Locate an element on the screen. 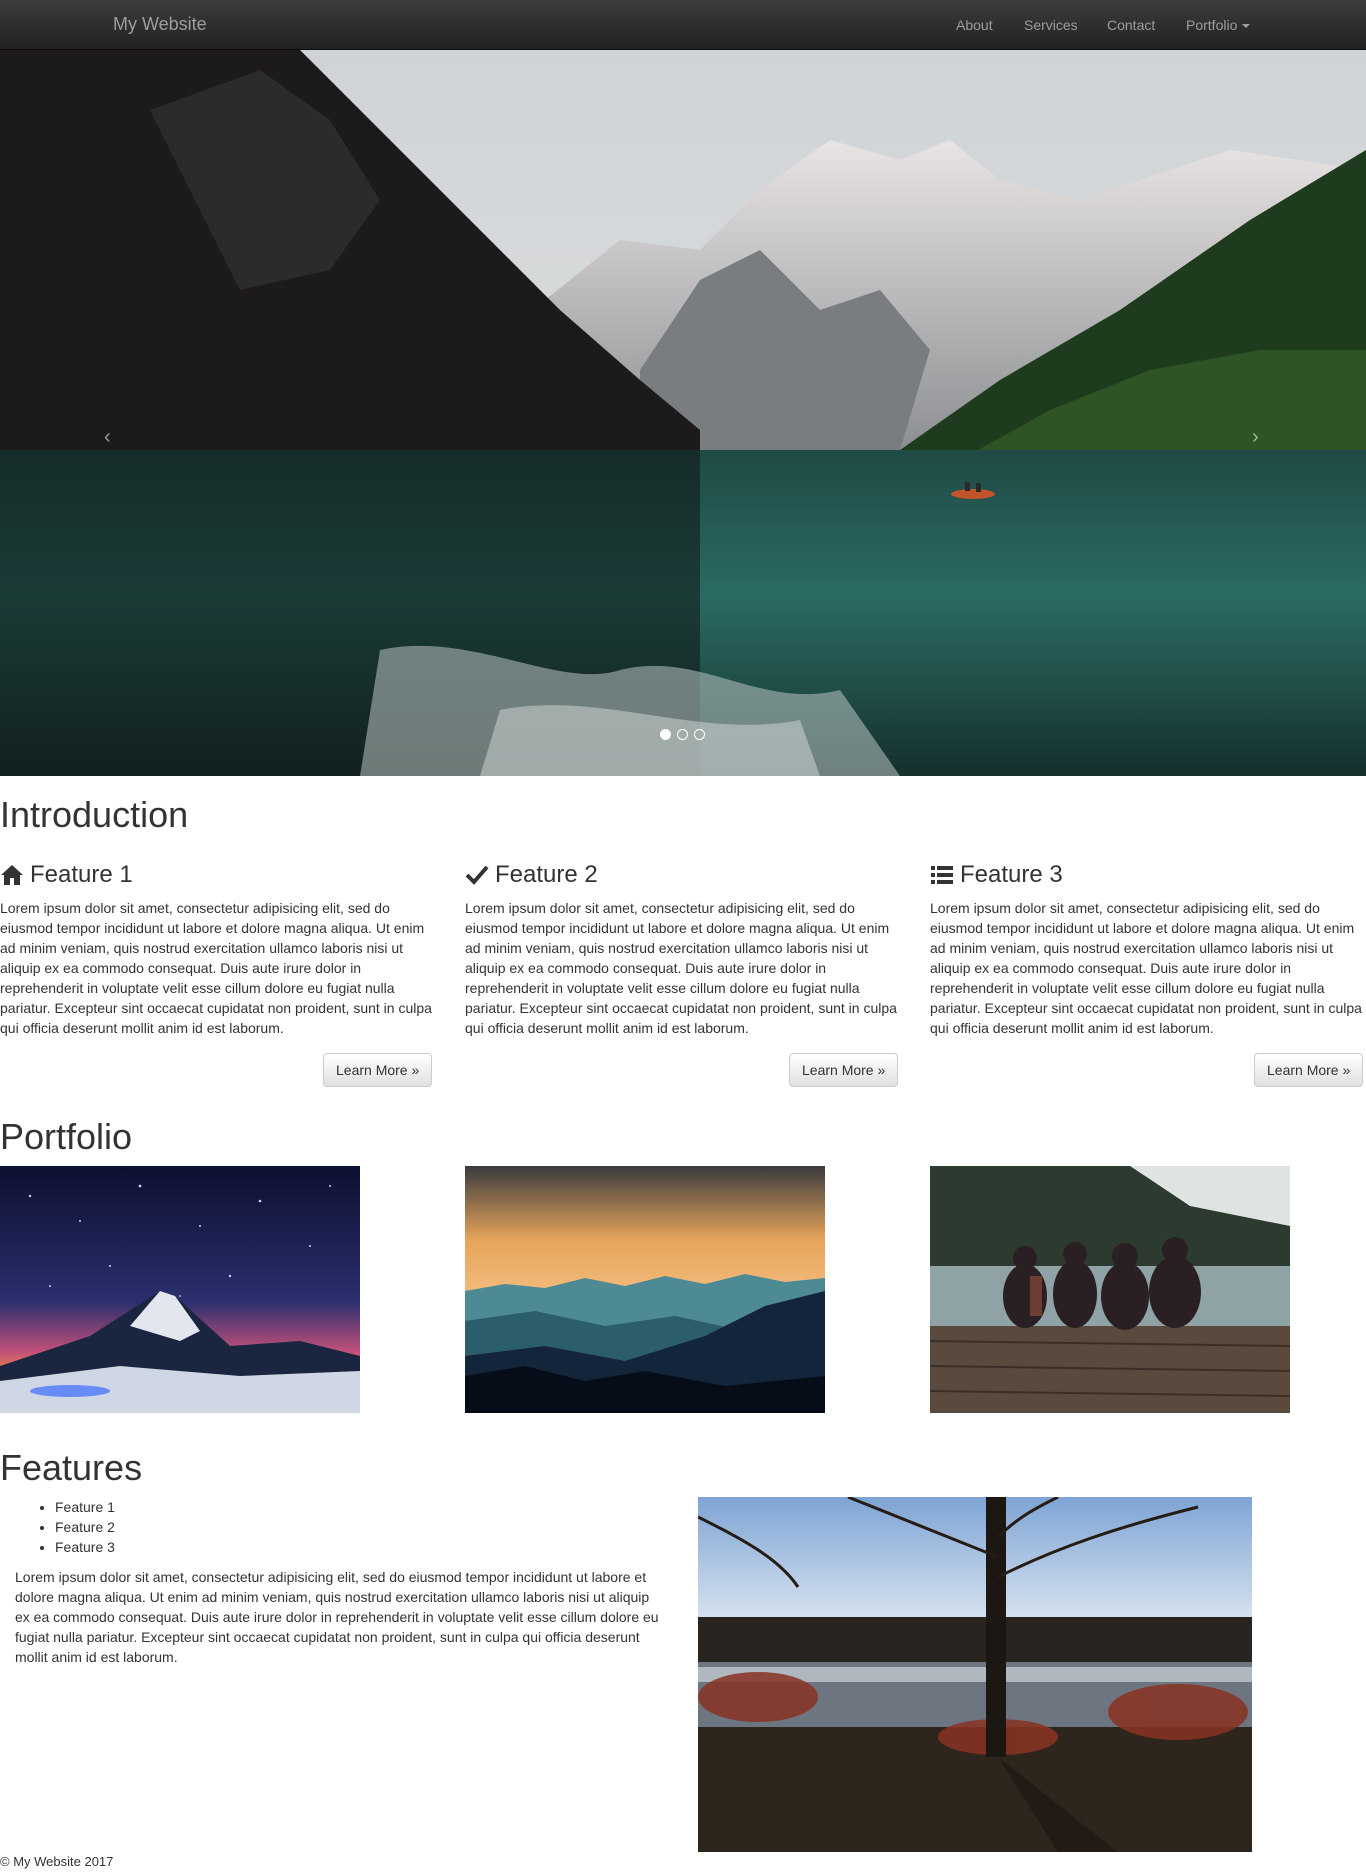 This screenshot has width=1366, height=1874. carousel-next-button: › is located at coordinates (1255, 437).